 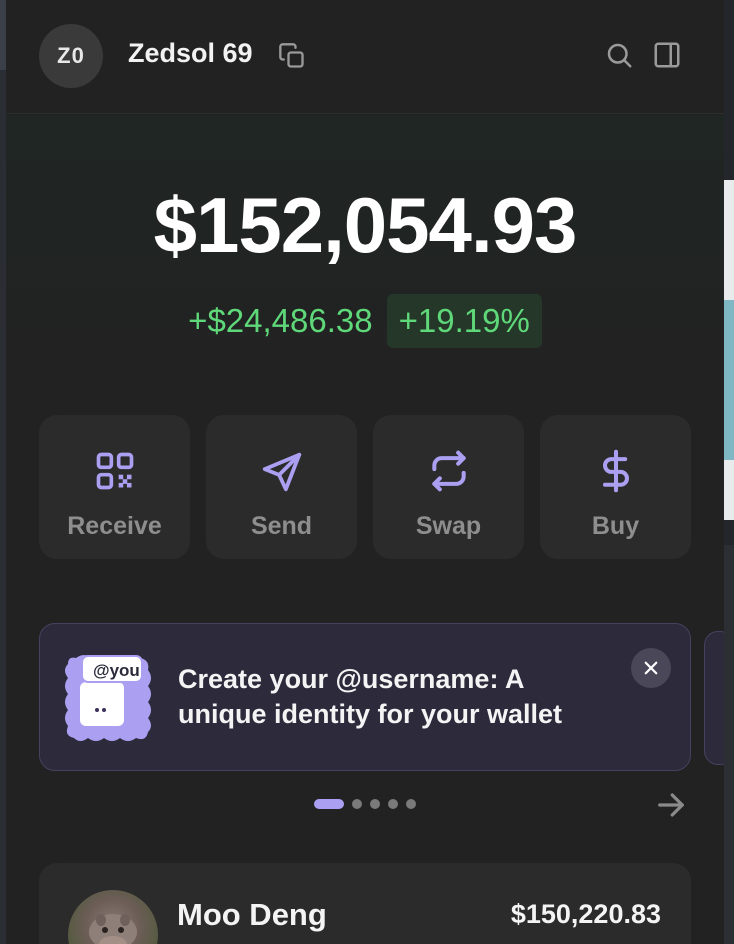 What do you see at coordinates (448, 526) in the screenshot?
I see `swap-label: Swap` at bounding box center [448, 526].